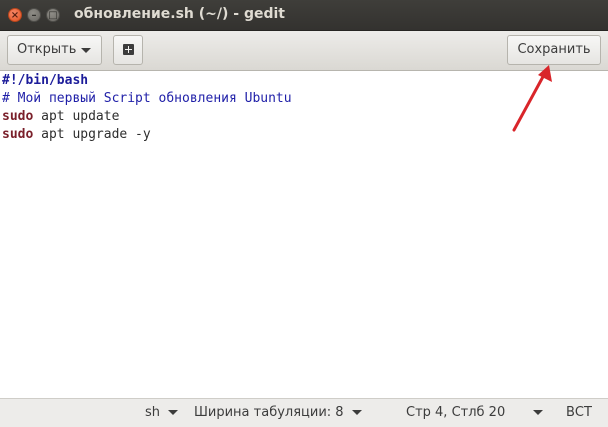 Image resolution: width=608 pixels, height=427 pixels. Describe the element at coordinates (475, 412) in the screenshot. I see `cursor-position: Стр 4, Стлб 20` at that location.